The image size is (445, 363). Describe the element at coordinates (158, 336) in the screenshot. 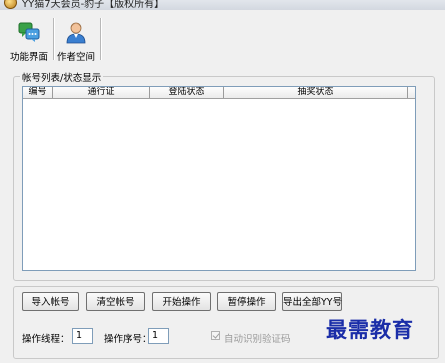

I see `serial-input: 1` at that location.